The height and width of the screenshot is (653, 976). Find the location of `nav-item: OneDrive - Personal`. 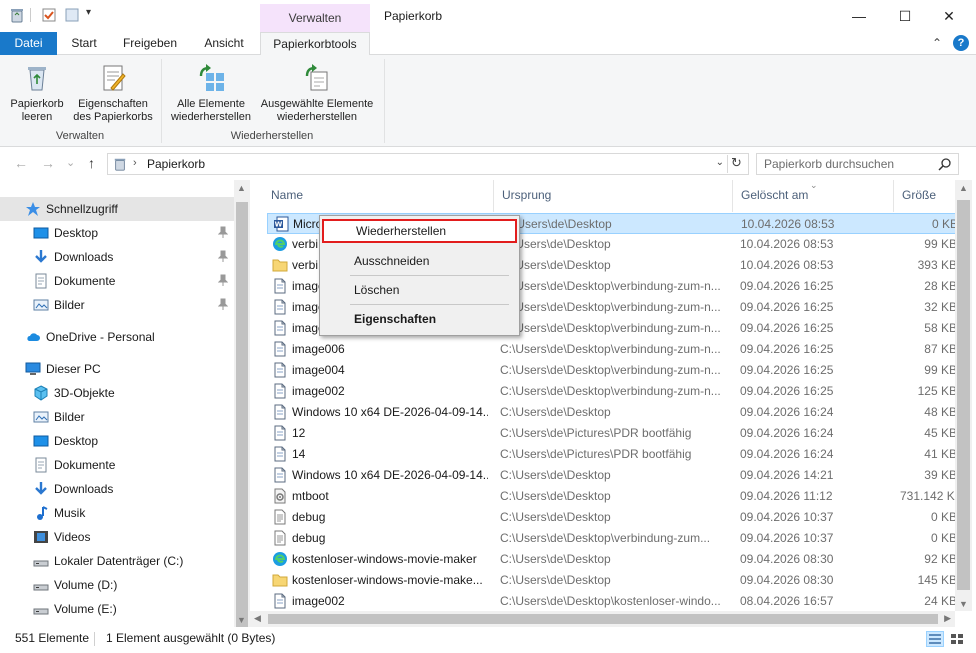

nav-item: OneDrive - Personal is located at coordinates (117, 337).